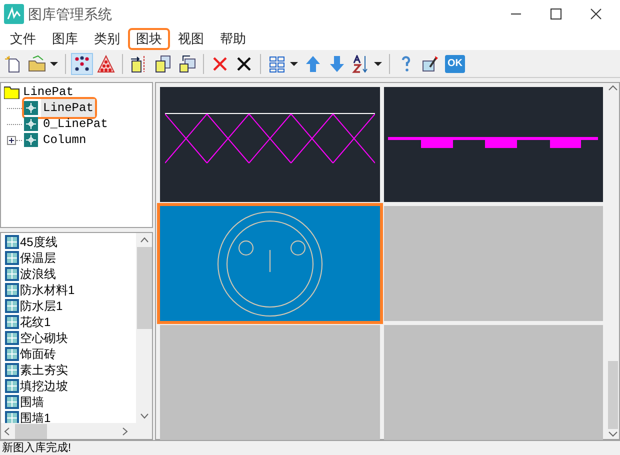  Describe the element at coordinates (44, 338) in the screenshot. I see `list-item: 空心砌块` at that location.